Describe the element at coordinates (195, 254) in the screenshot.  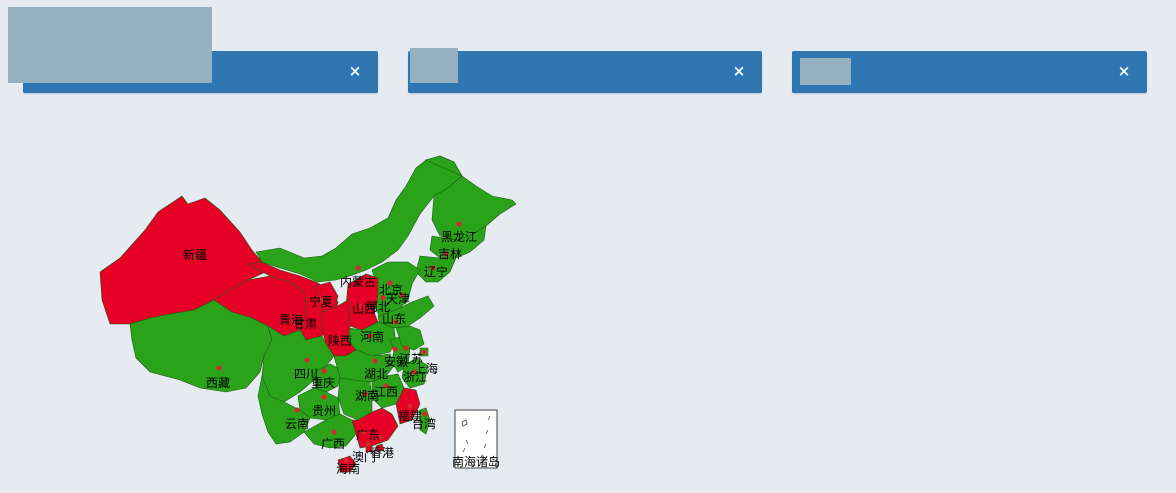
I see `province-label: 新疆` at that location.